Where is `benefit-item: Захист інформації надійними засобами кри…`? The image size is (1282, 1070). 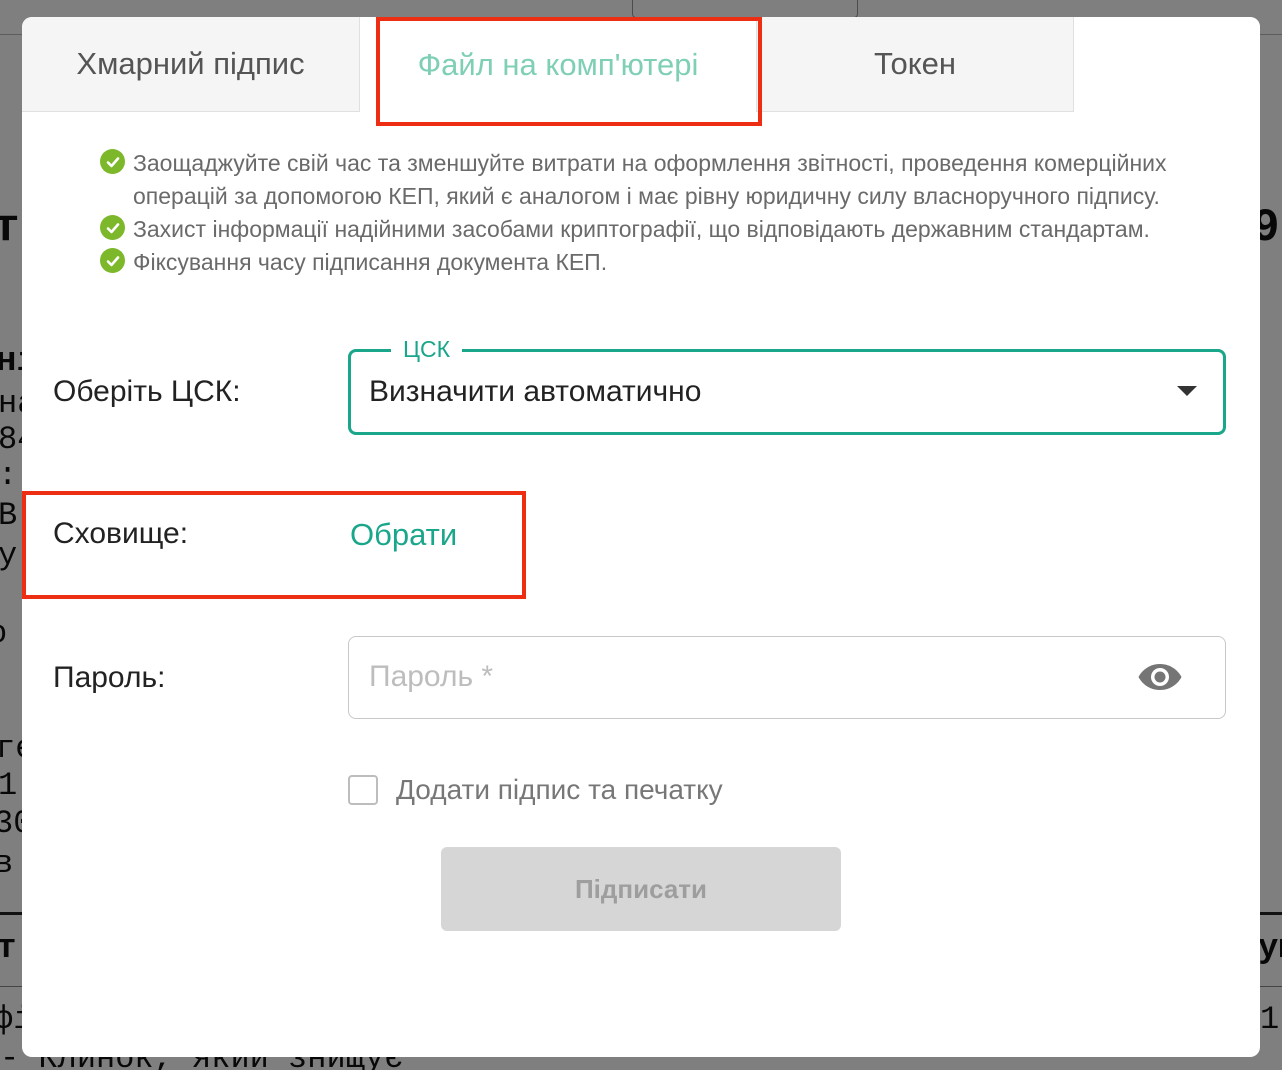
benefit-item: Захист інформації надійними засобами кри… is located at coordinates (675, 229).